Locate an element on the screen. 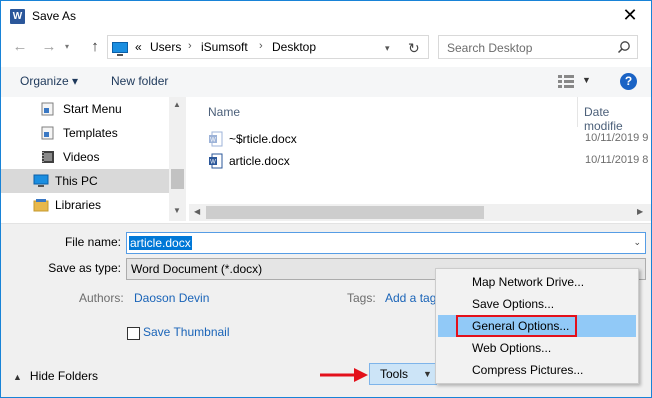  file-list-horizontal-scrollbar: ◀ ▶ is located at coordinates (420, 212).